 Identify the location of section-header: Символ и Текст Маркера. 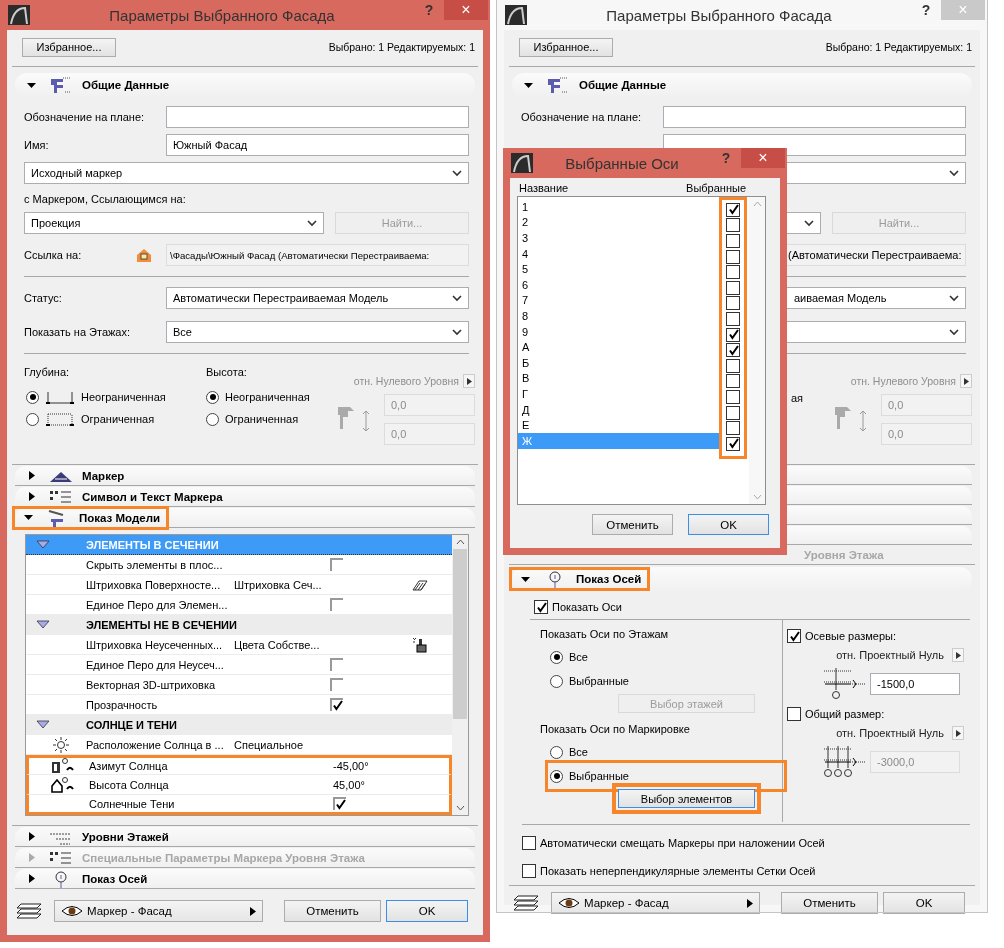
(245, 497).